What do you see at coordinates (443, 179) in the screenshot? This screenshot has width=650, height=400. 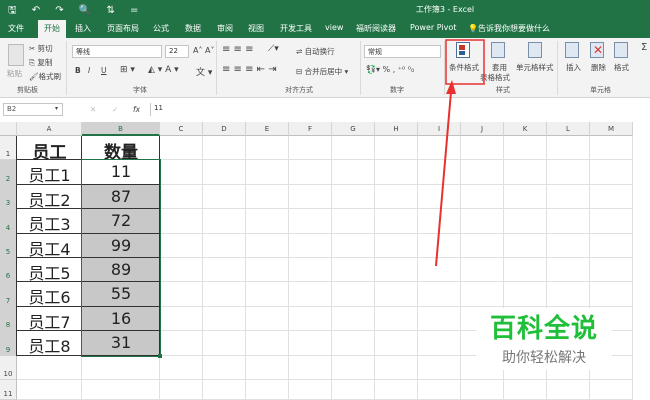 I see `annotation-arrow` at bounding box center [443, 179].